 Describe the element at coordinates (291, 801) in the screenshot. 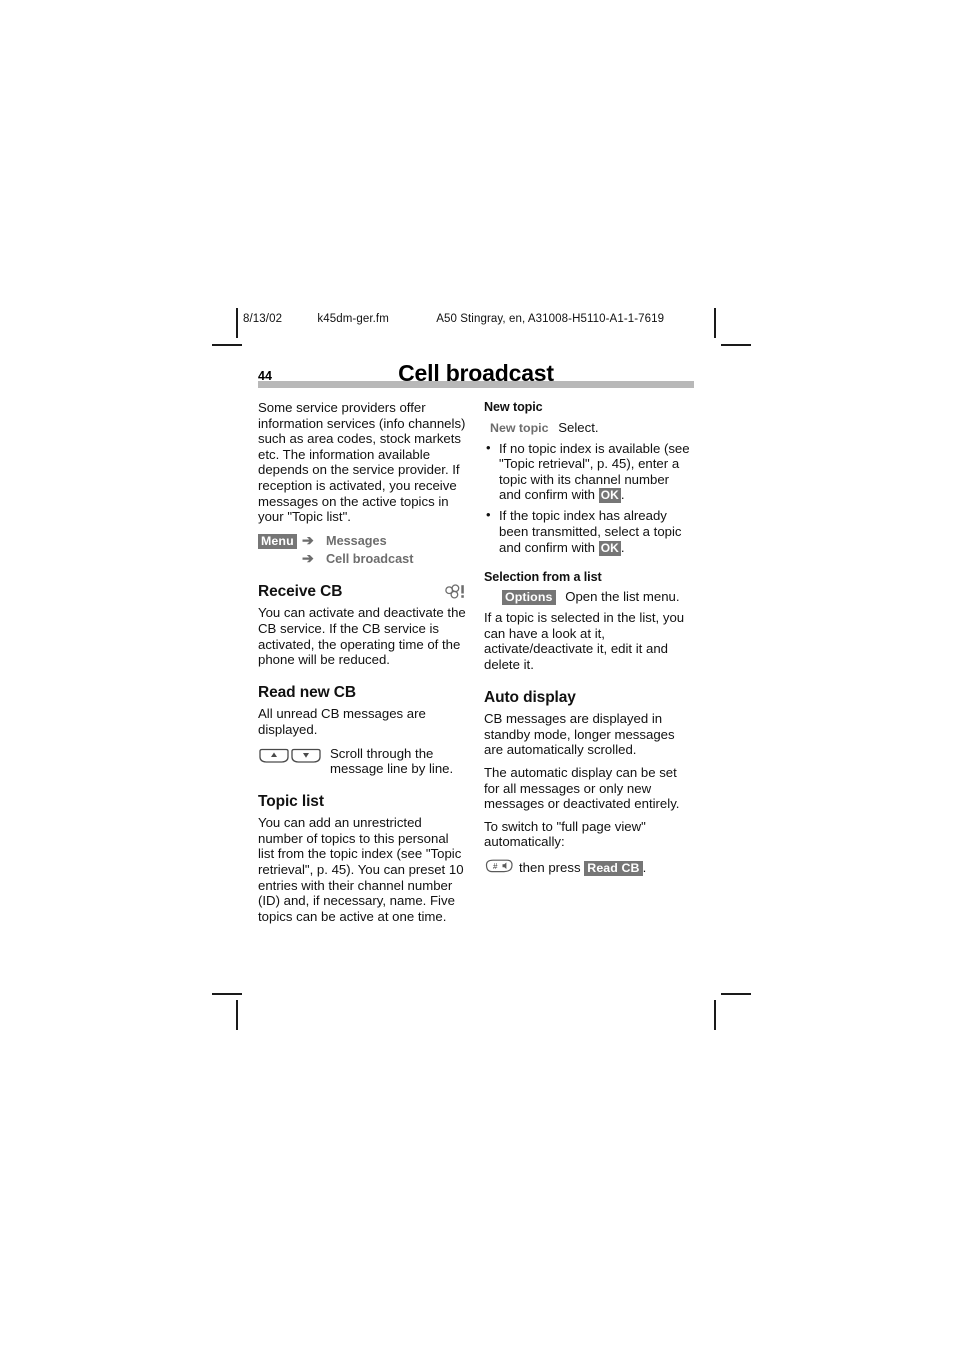

I see `section-heading-topic-list-label: Topic list` at that location.